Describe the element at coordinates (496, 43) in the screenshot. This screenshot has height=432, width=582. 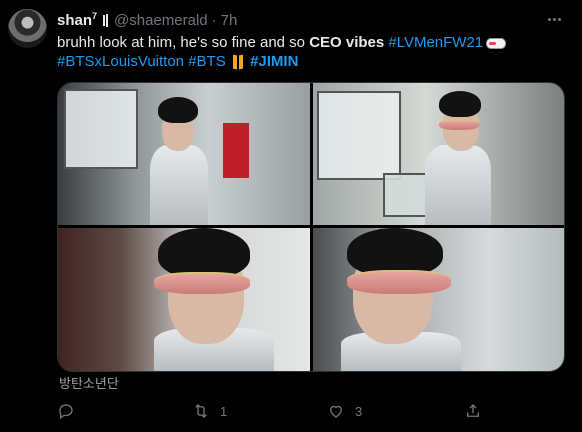
I see `pill-emoji-icon` at that location.